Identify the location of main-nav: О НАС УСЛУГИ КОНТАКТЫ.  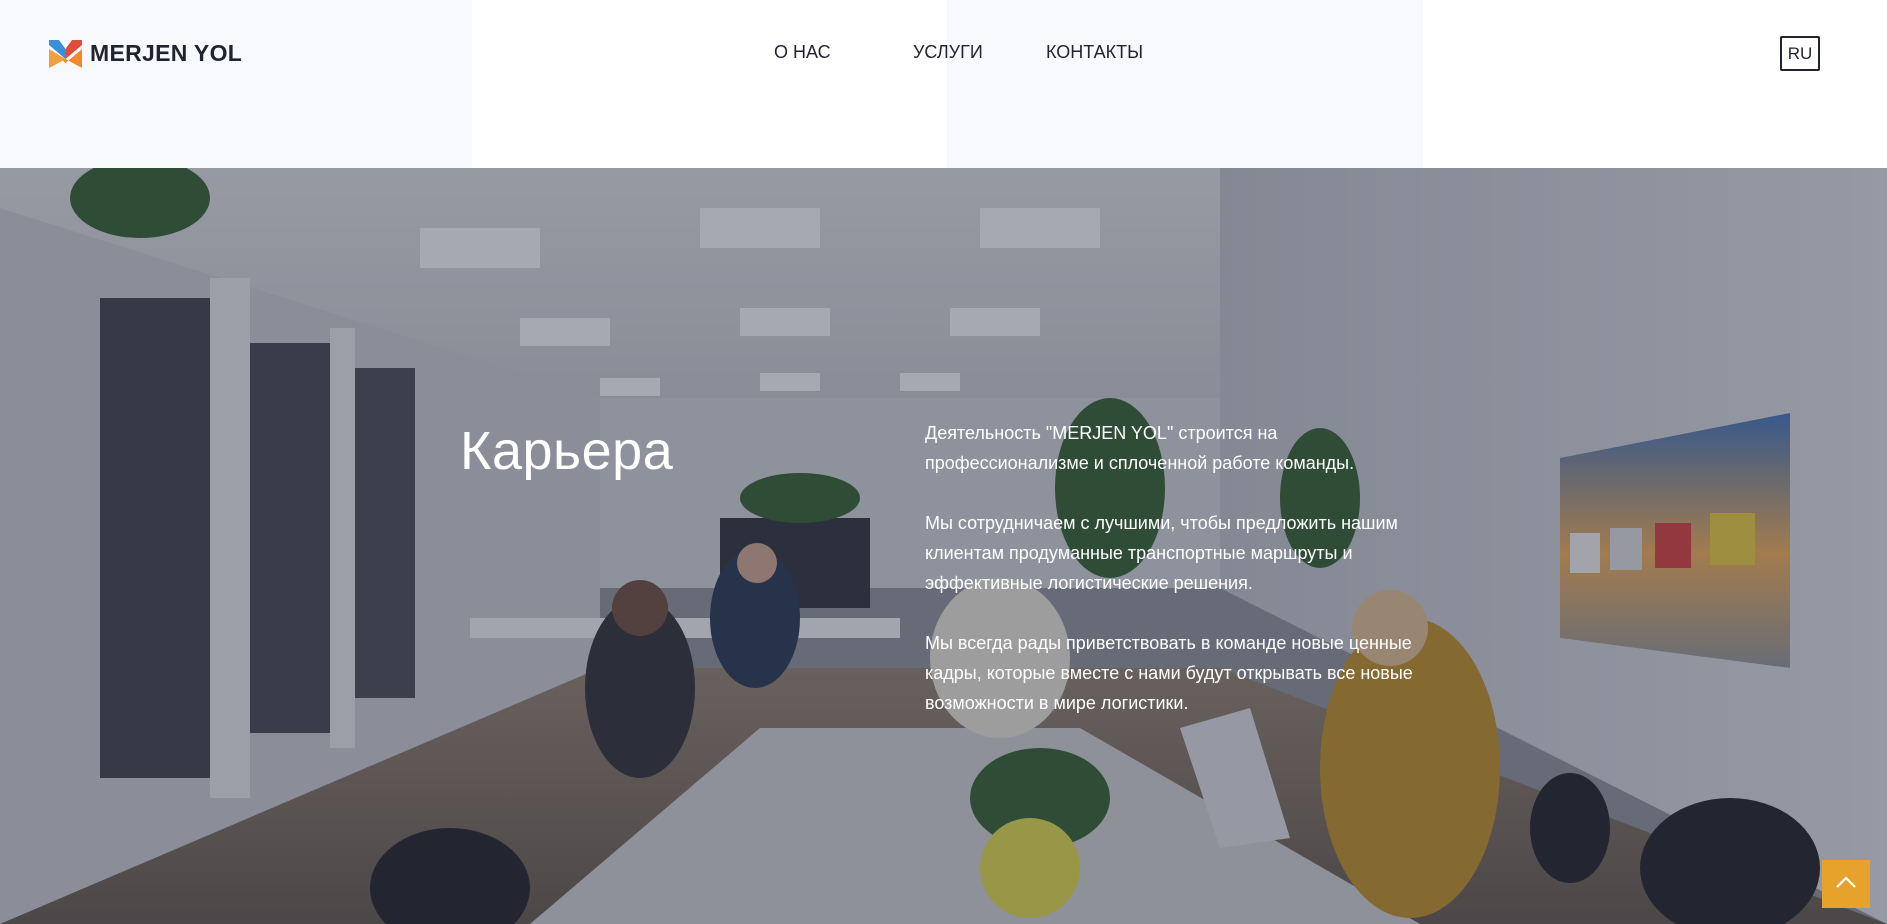
(943, 54).